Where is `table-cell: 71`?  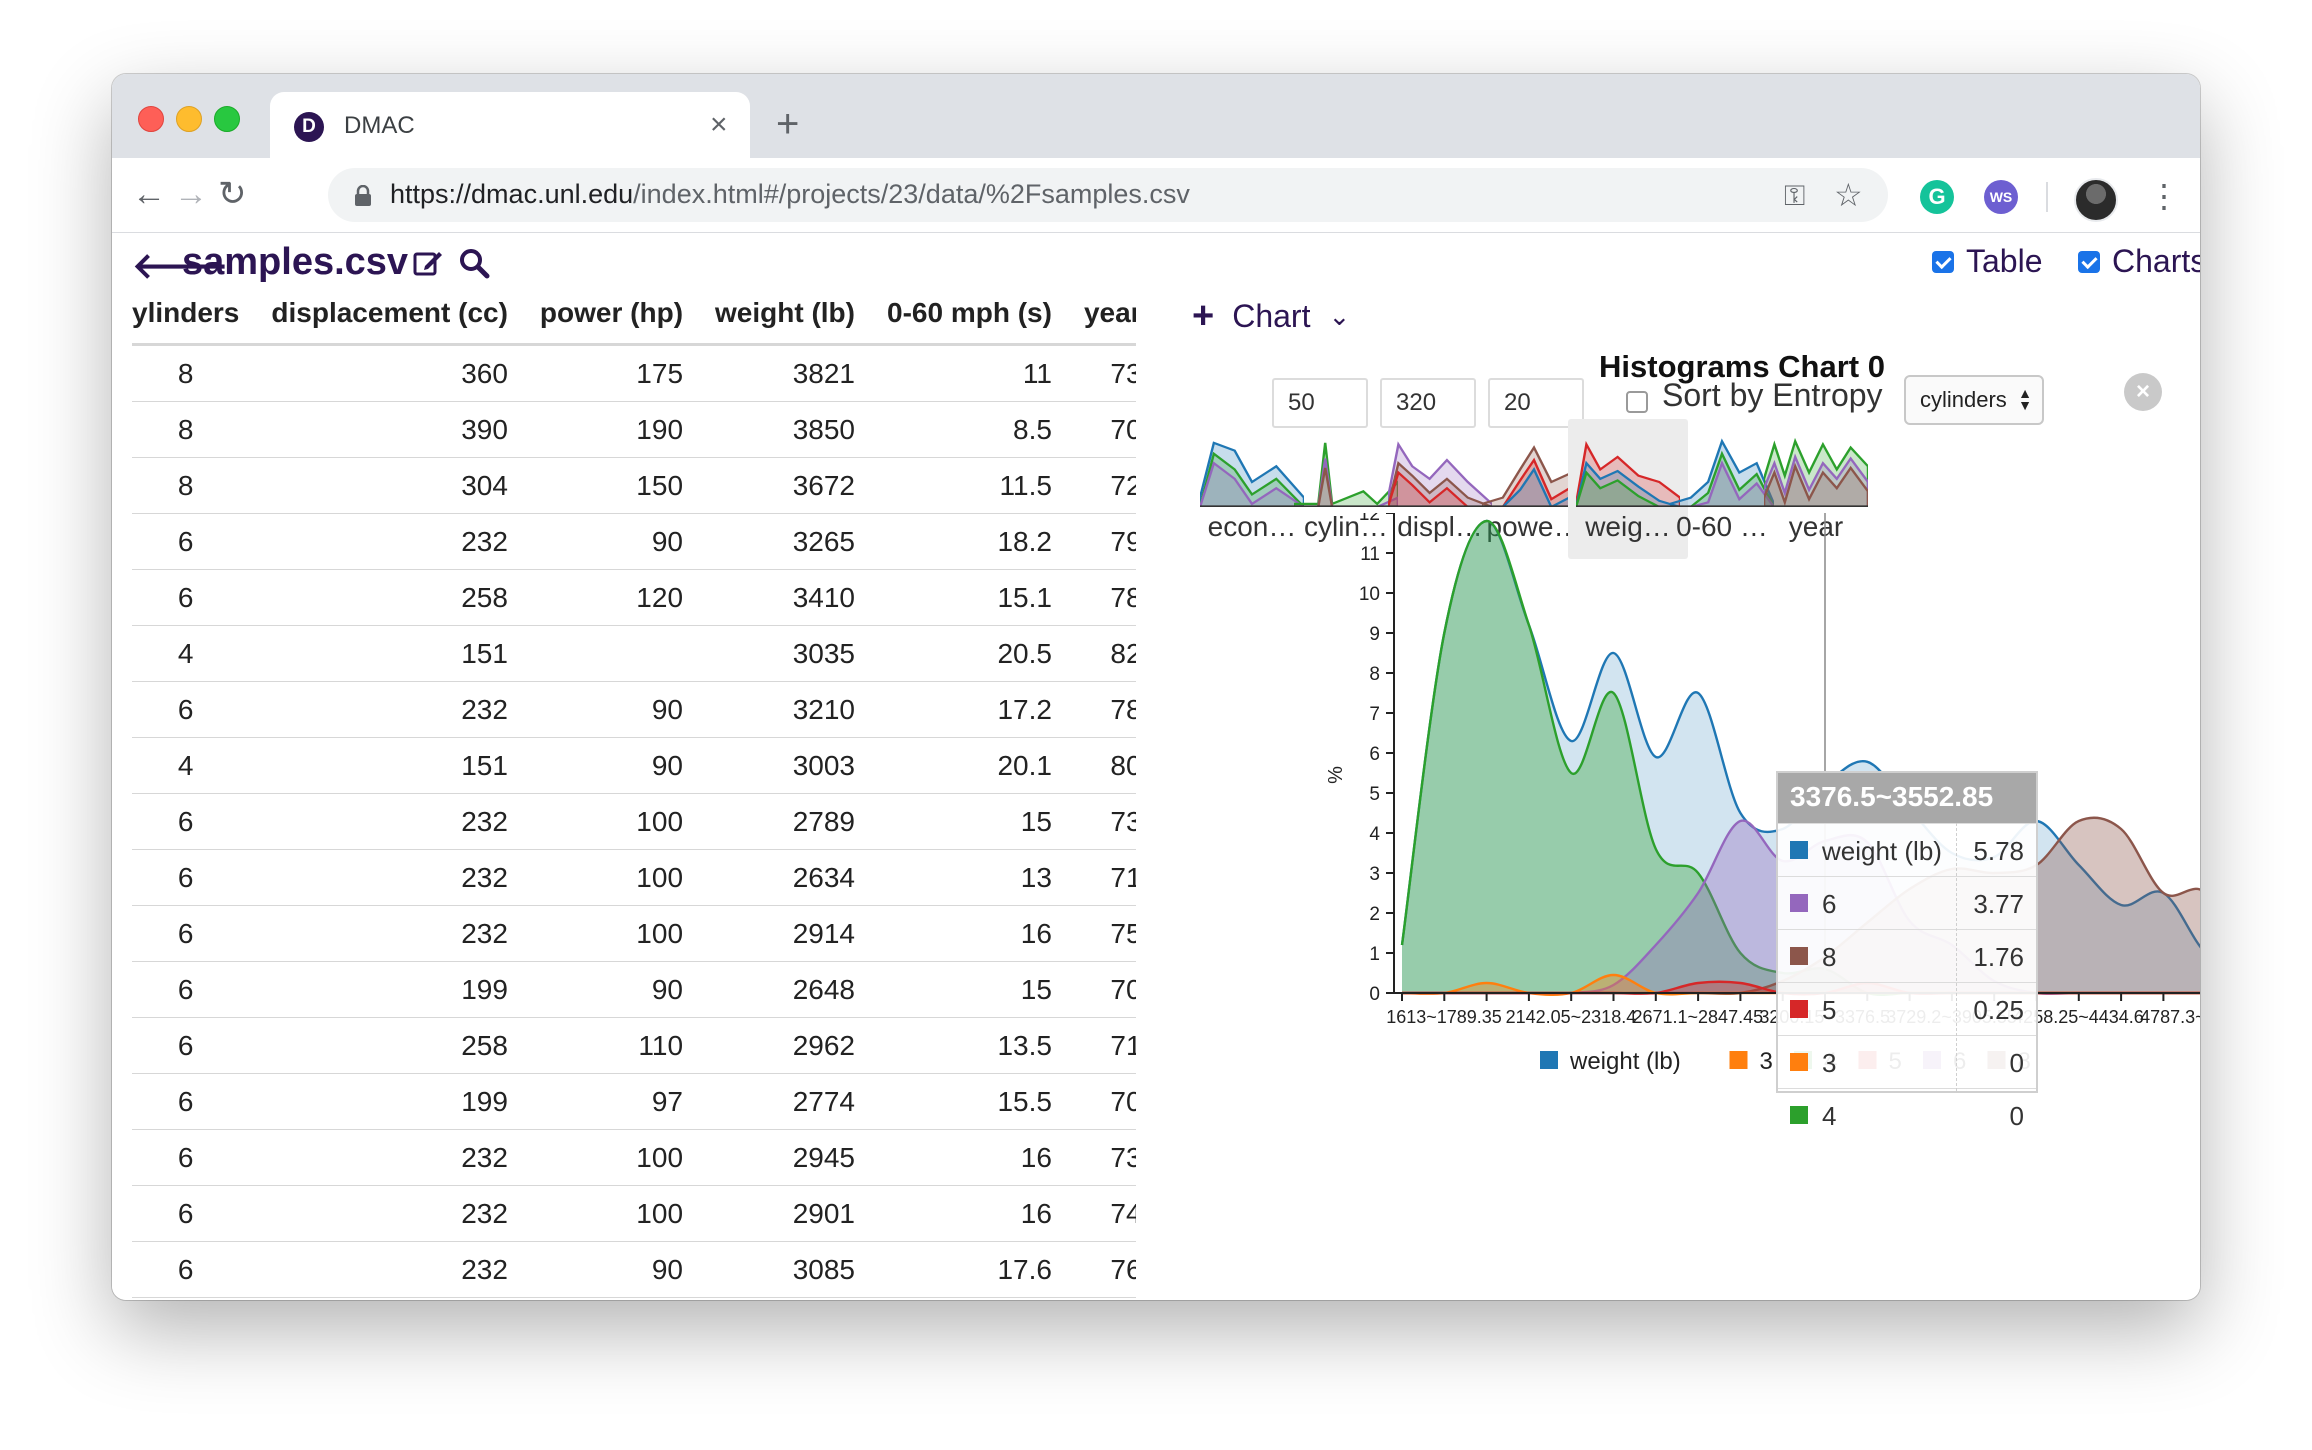
table-cell: 71 is located at coordinates (1101, 1045).